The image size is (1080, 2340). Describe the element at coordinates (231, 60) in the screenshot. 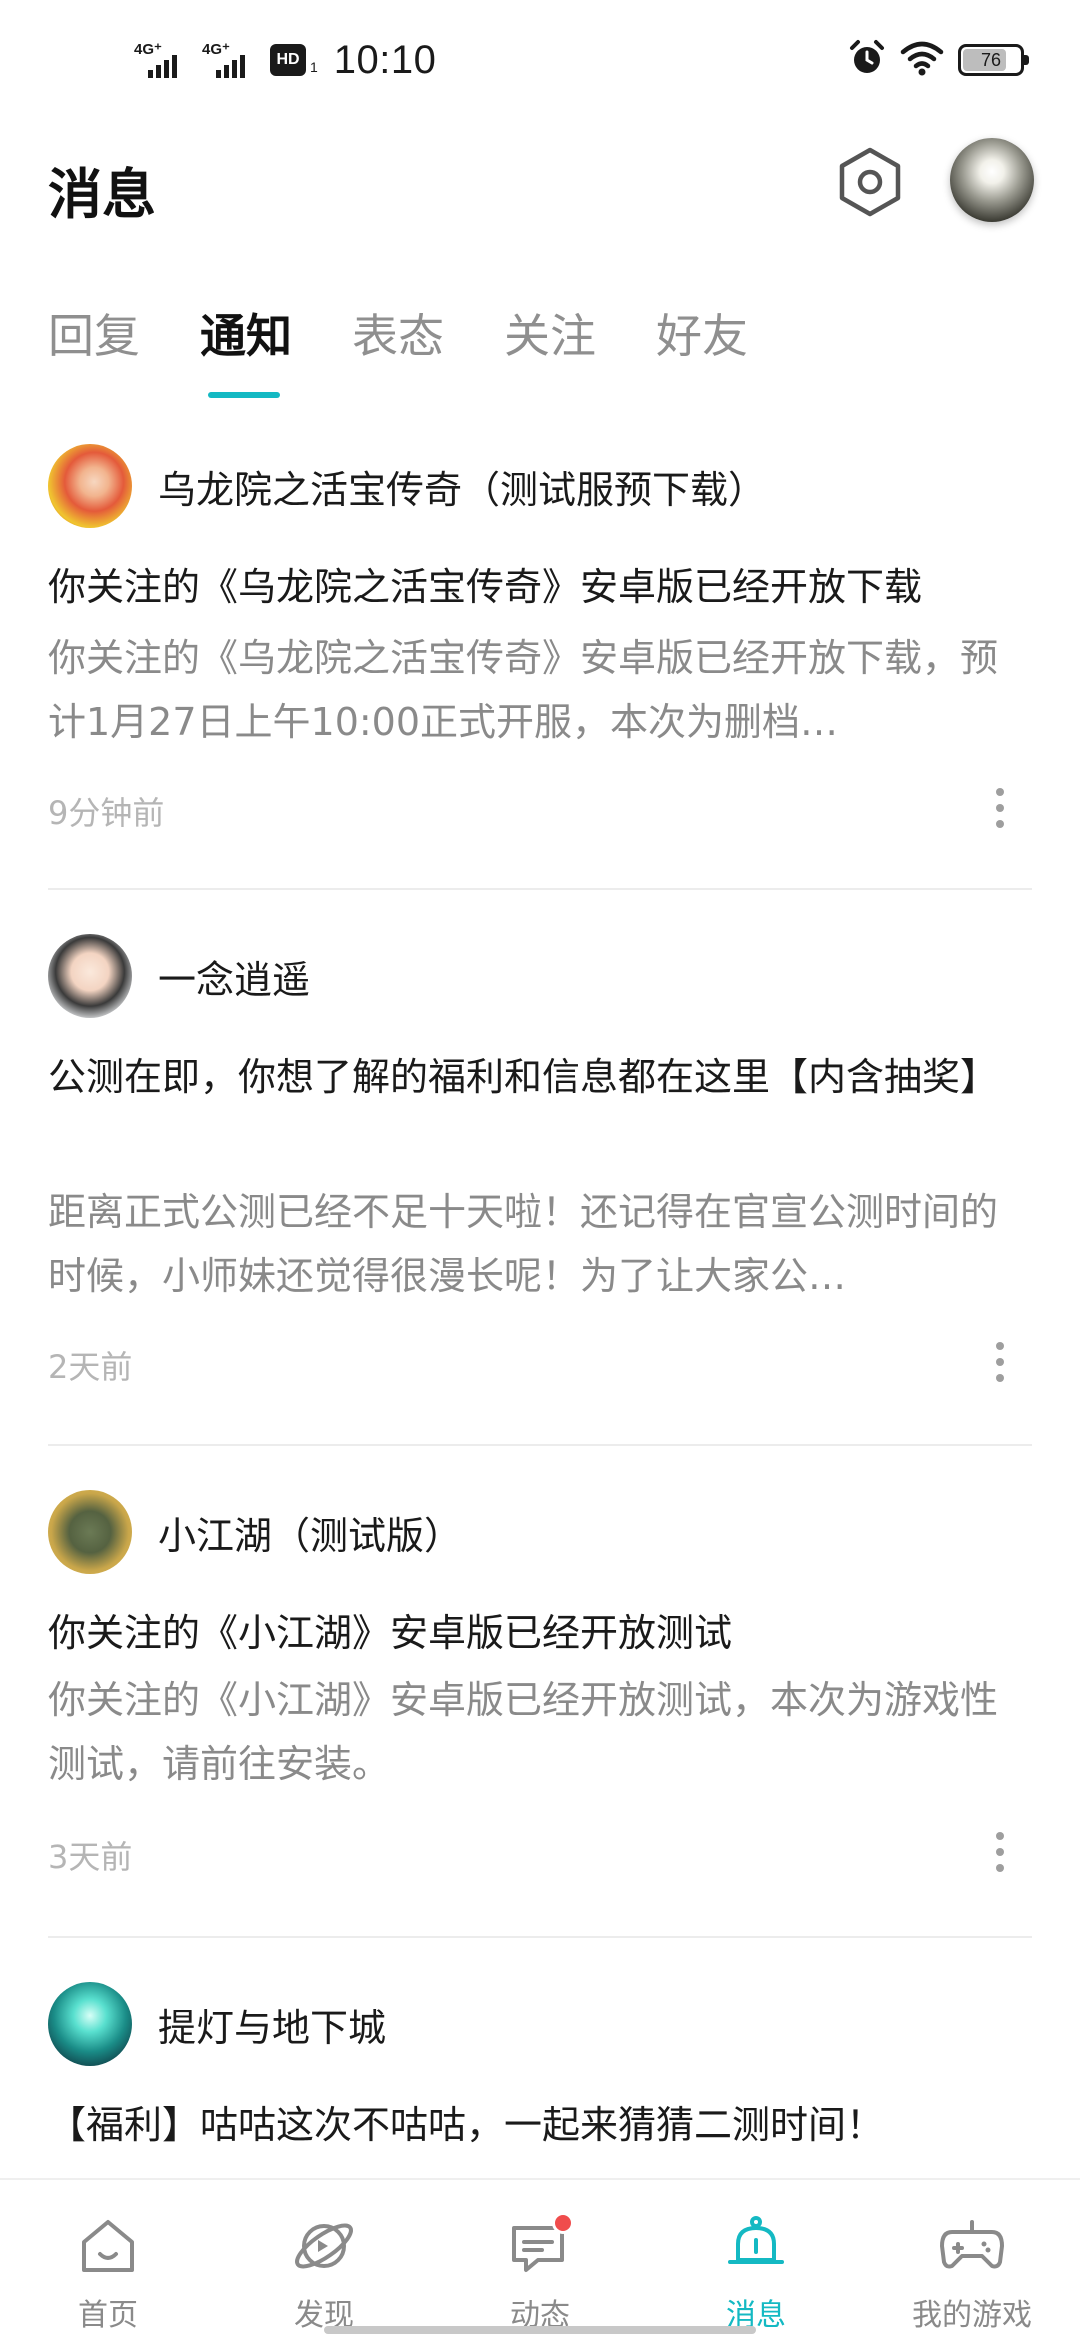

I see `cellular-signal-icon-2: 4G⁺` at that location.